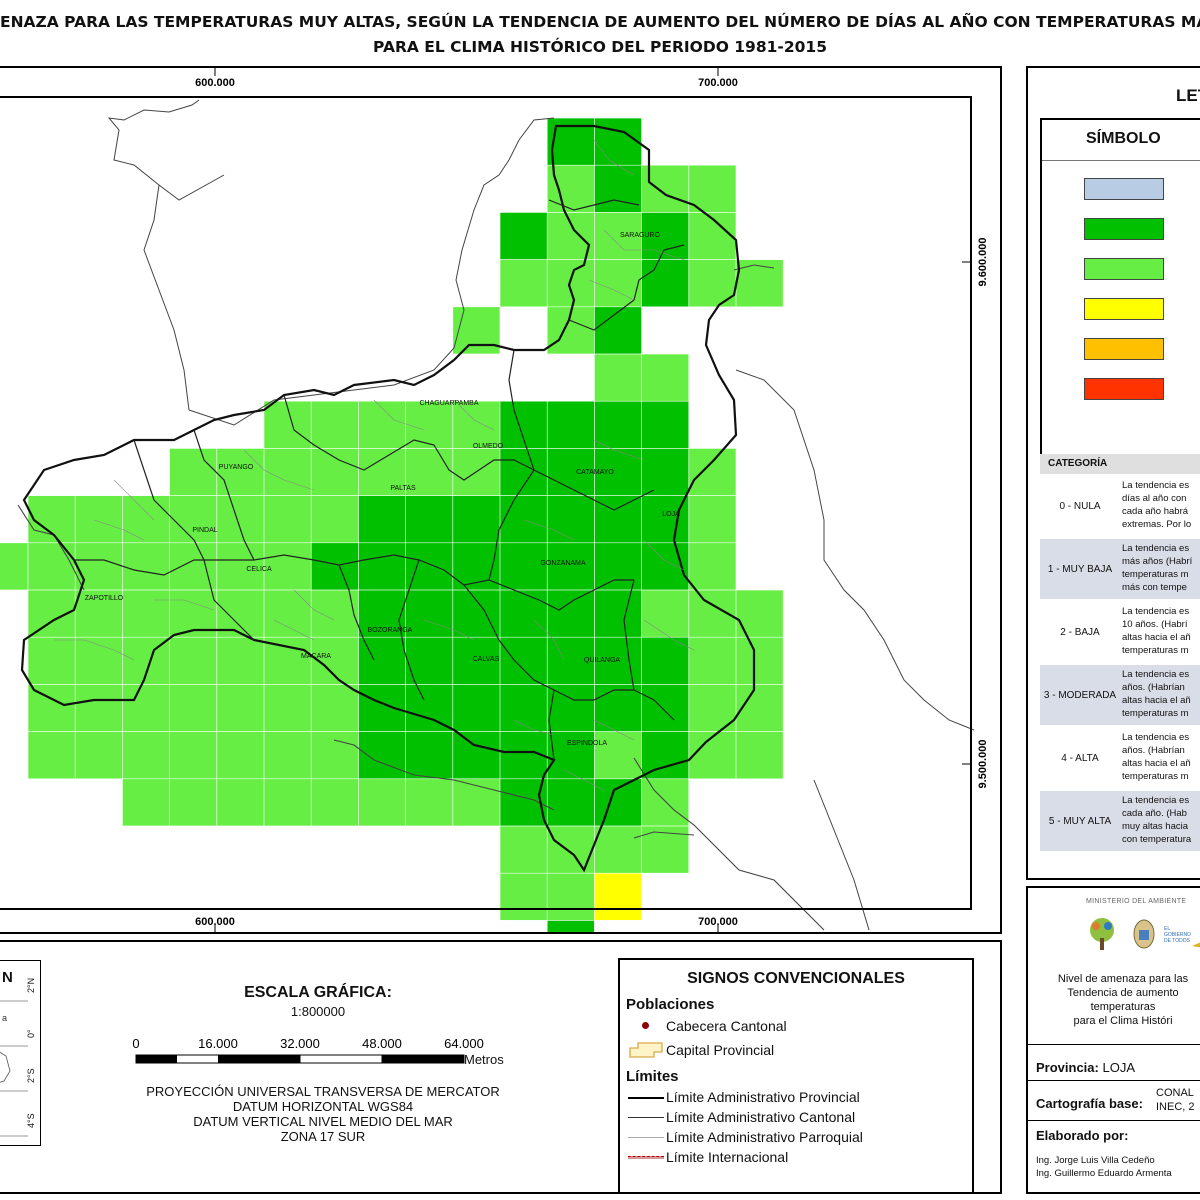  What do you see at coordinates (218, 1043) in the screenshot?
I see `scale-tick-label: 16.000` at bounding box center [218, 1043].